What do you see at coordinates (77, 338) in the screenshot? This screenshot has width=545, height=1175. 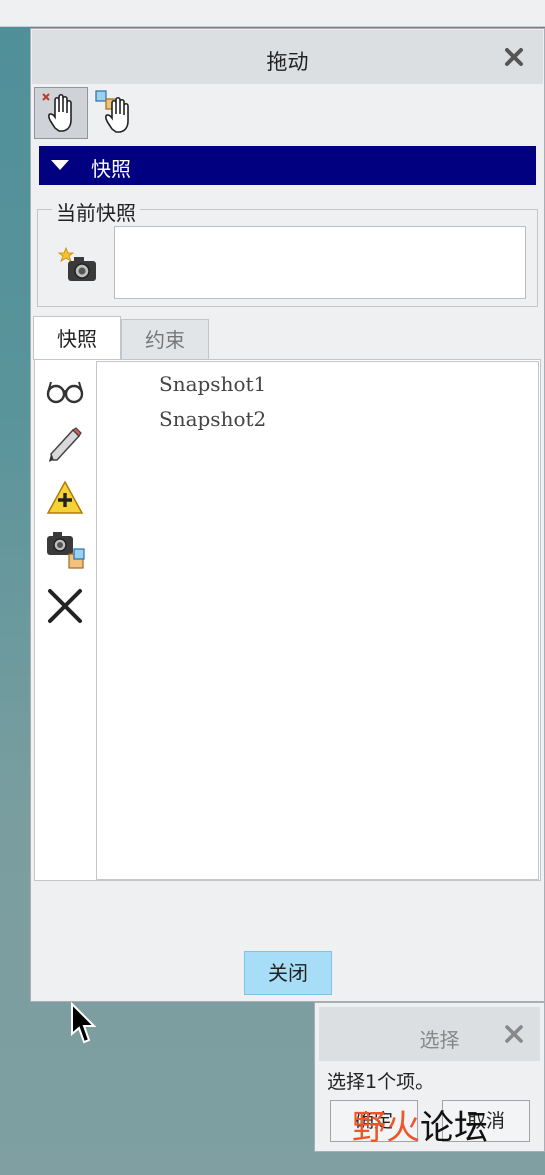 I see `tab-snapshots: 快照` at bounding box center [77, 338].